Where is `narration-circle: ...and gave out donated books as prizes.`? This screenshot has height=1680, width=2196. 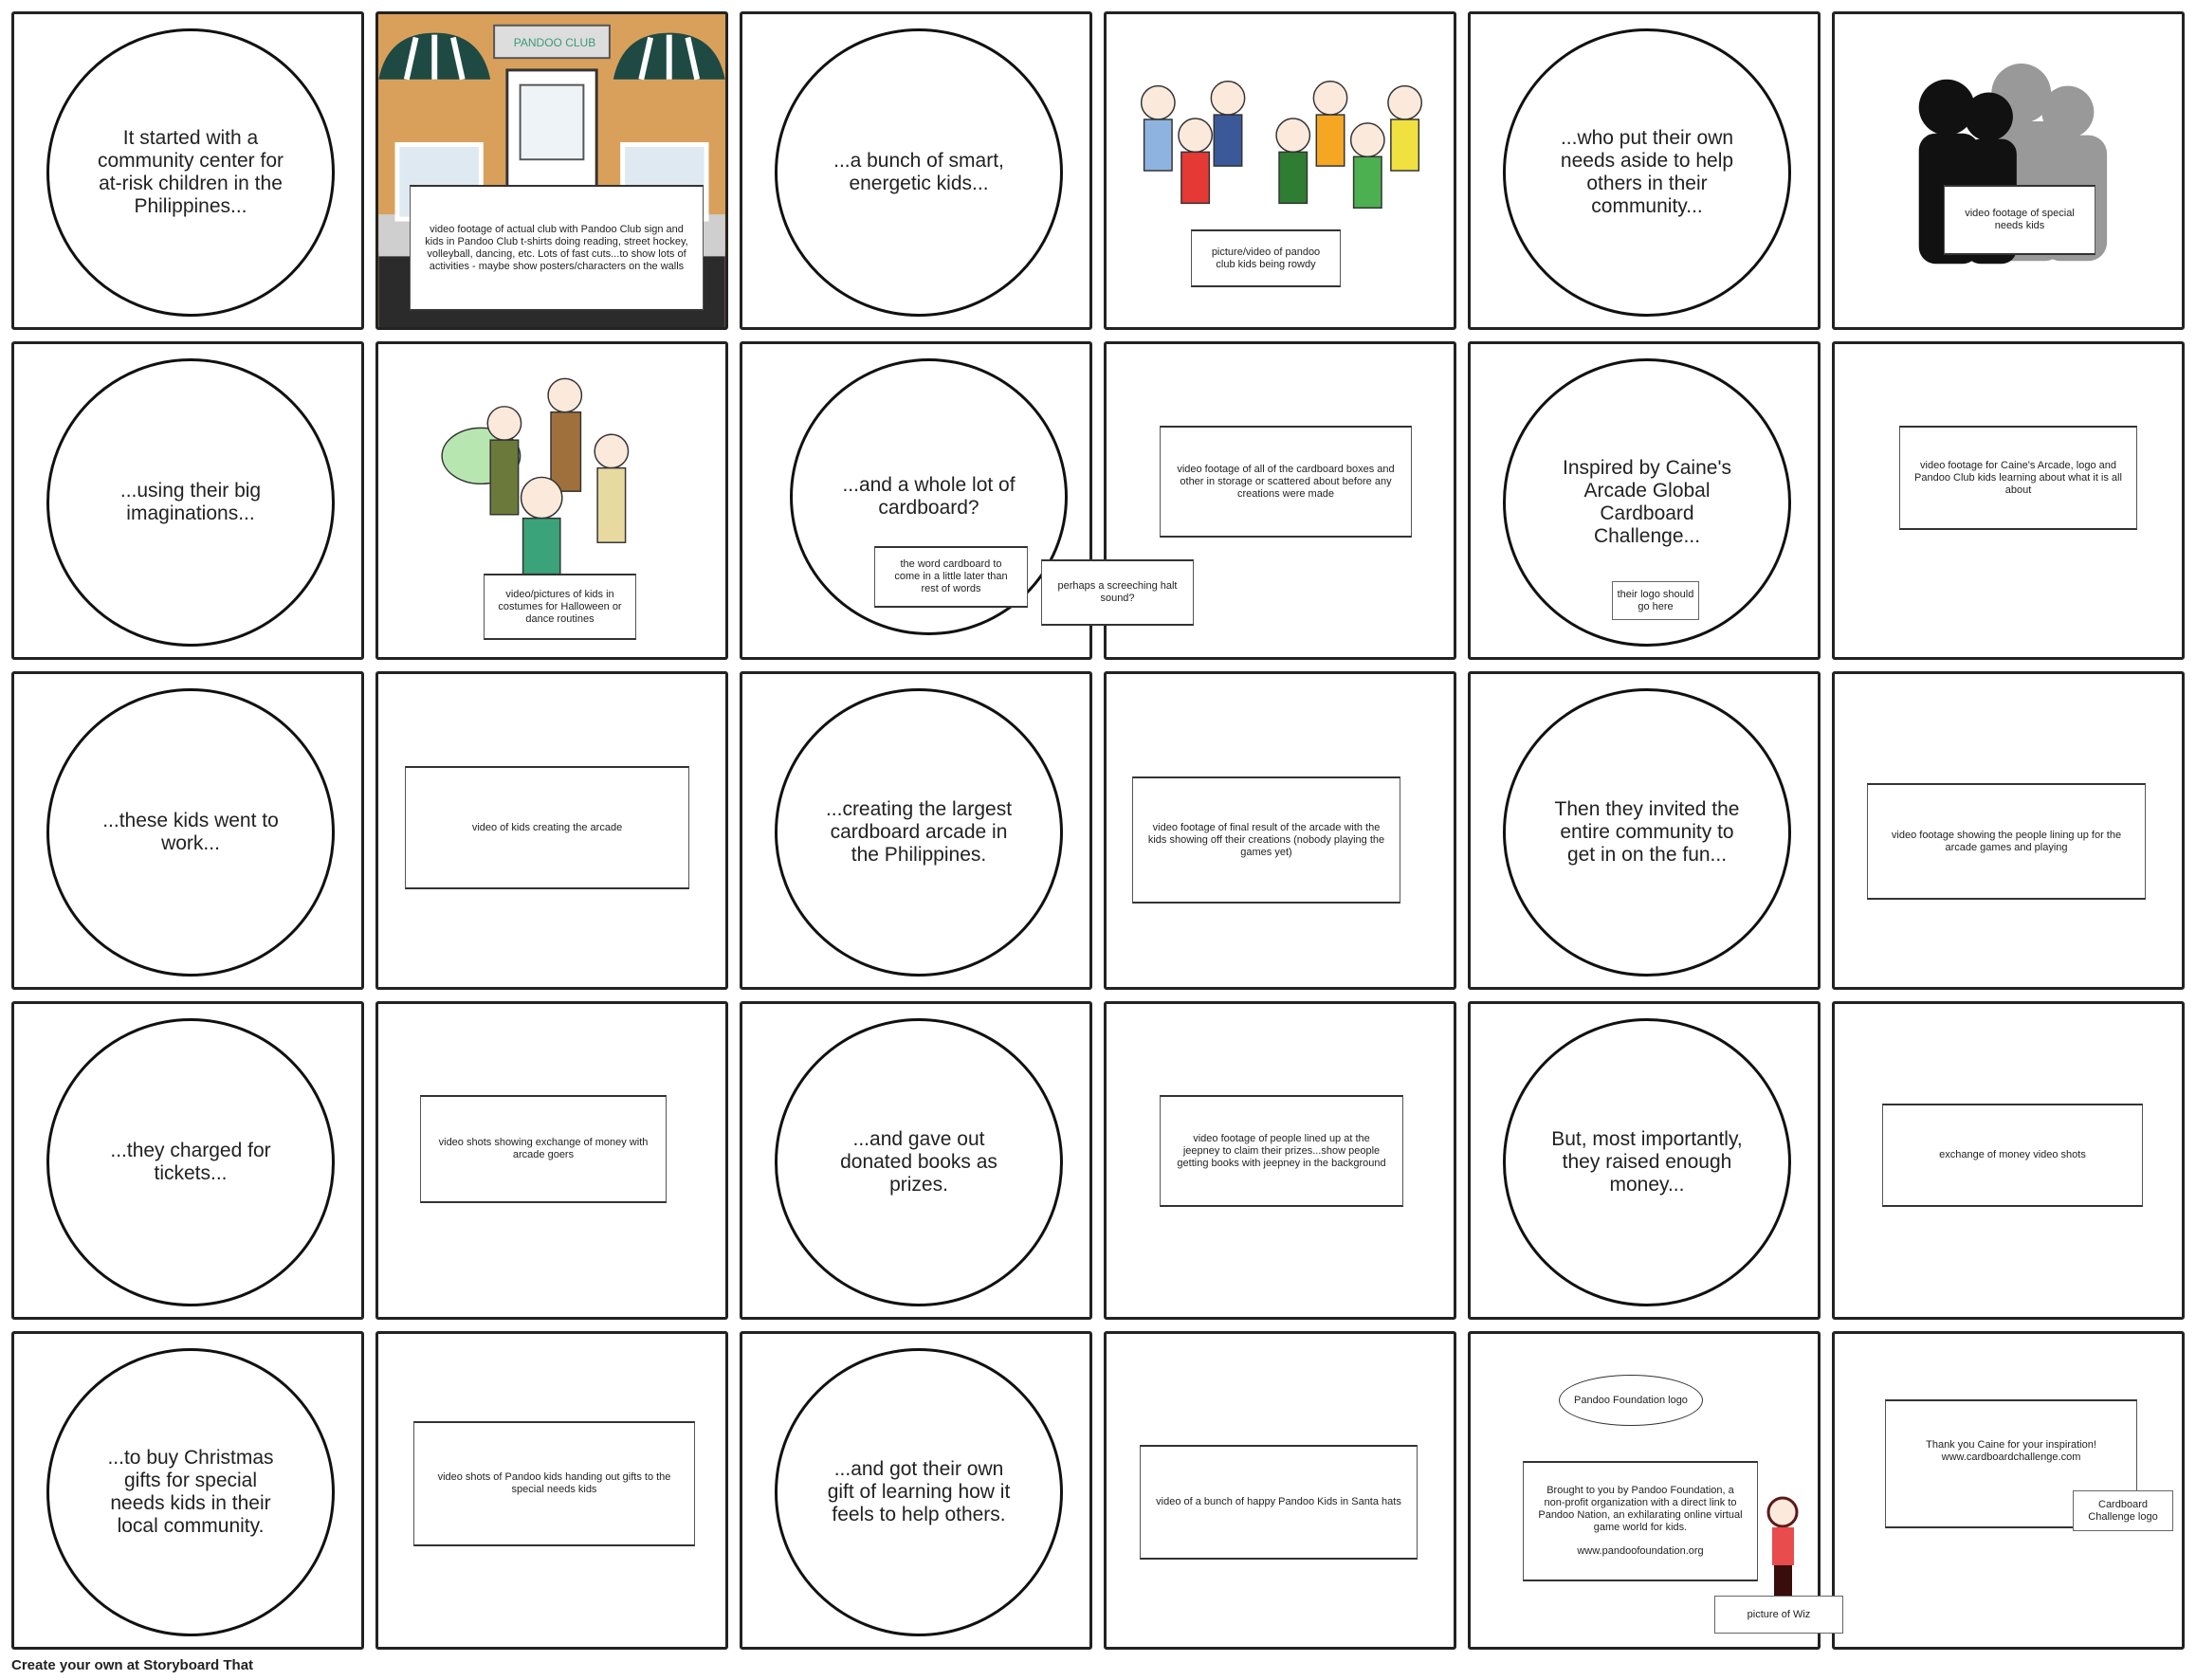
narration-circle: ...and gave out donated books as prizes. is located at coordinates (919, 1162).